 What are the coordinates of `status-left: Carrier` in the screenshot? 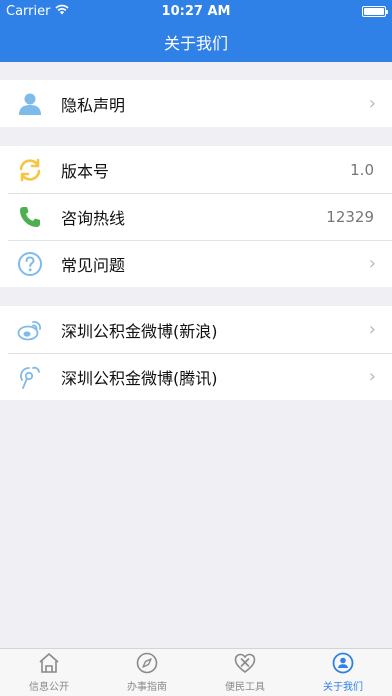 It's located at (38, 11).